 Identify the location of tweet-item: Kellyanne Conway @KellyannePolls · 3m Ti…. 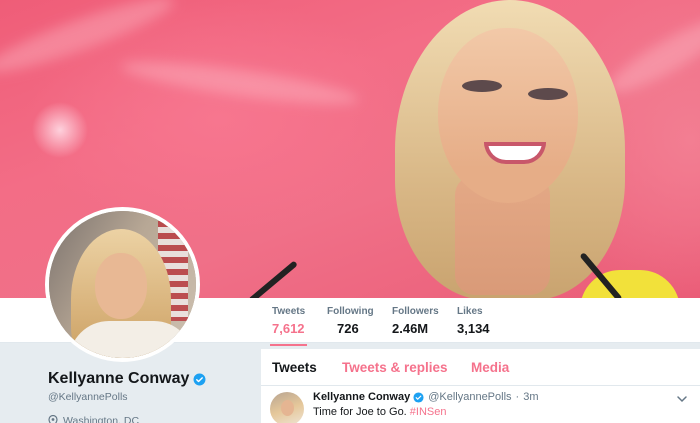
(480, 405).